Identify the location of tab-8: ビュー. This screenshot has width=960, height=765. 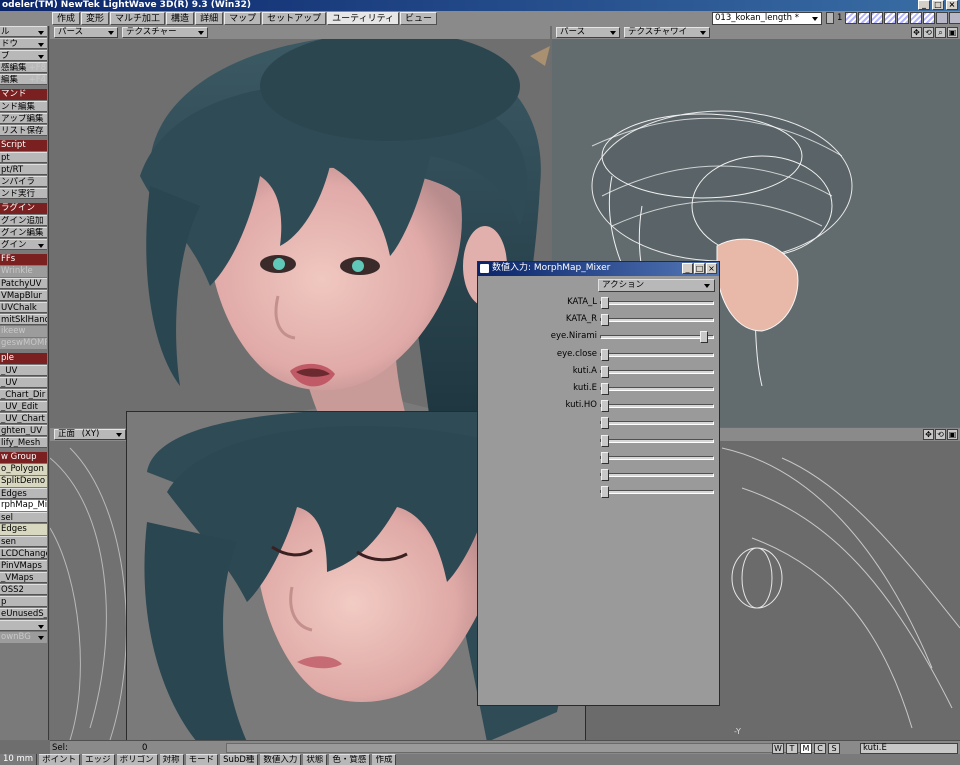
(419, 18).